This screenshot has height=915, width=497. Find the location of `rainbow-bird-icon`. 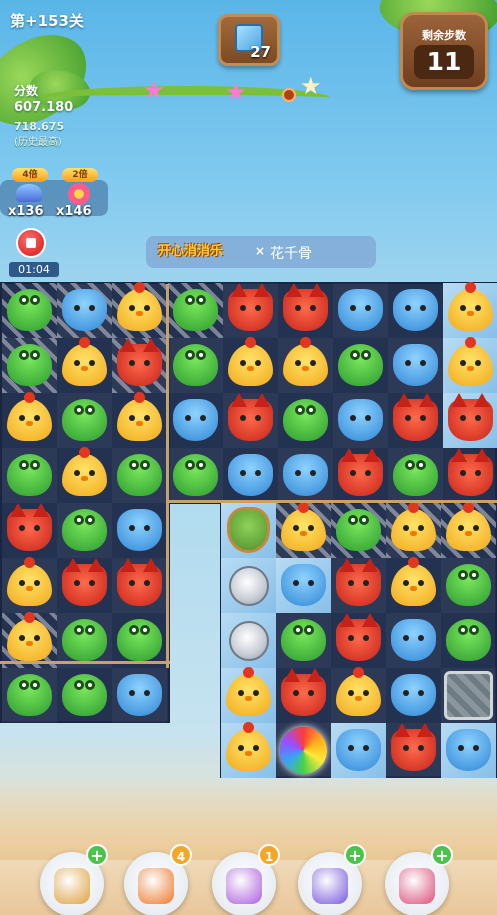

rainbow-bird-icon is located at coordinates (303, 750).